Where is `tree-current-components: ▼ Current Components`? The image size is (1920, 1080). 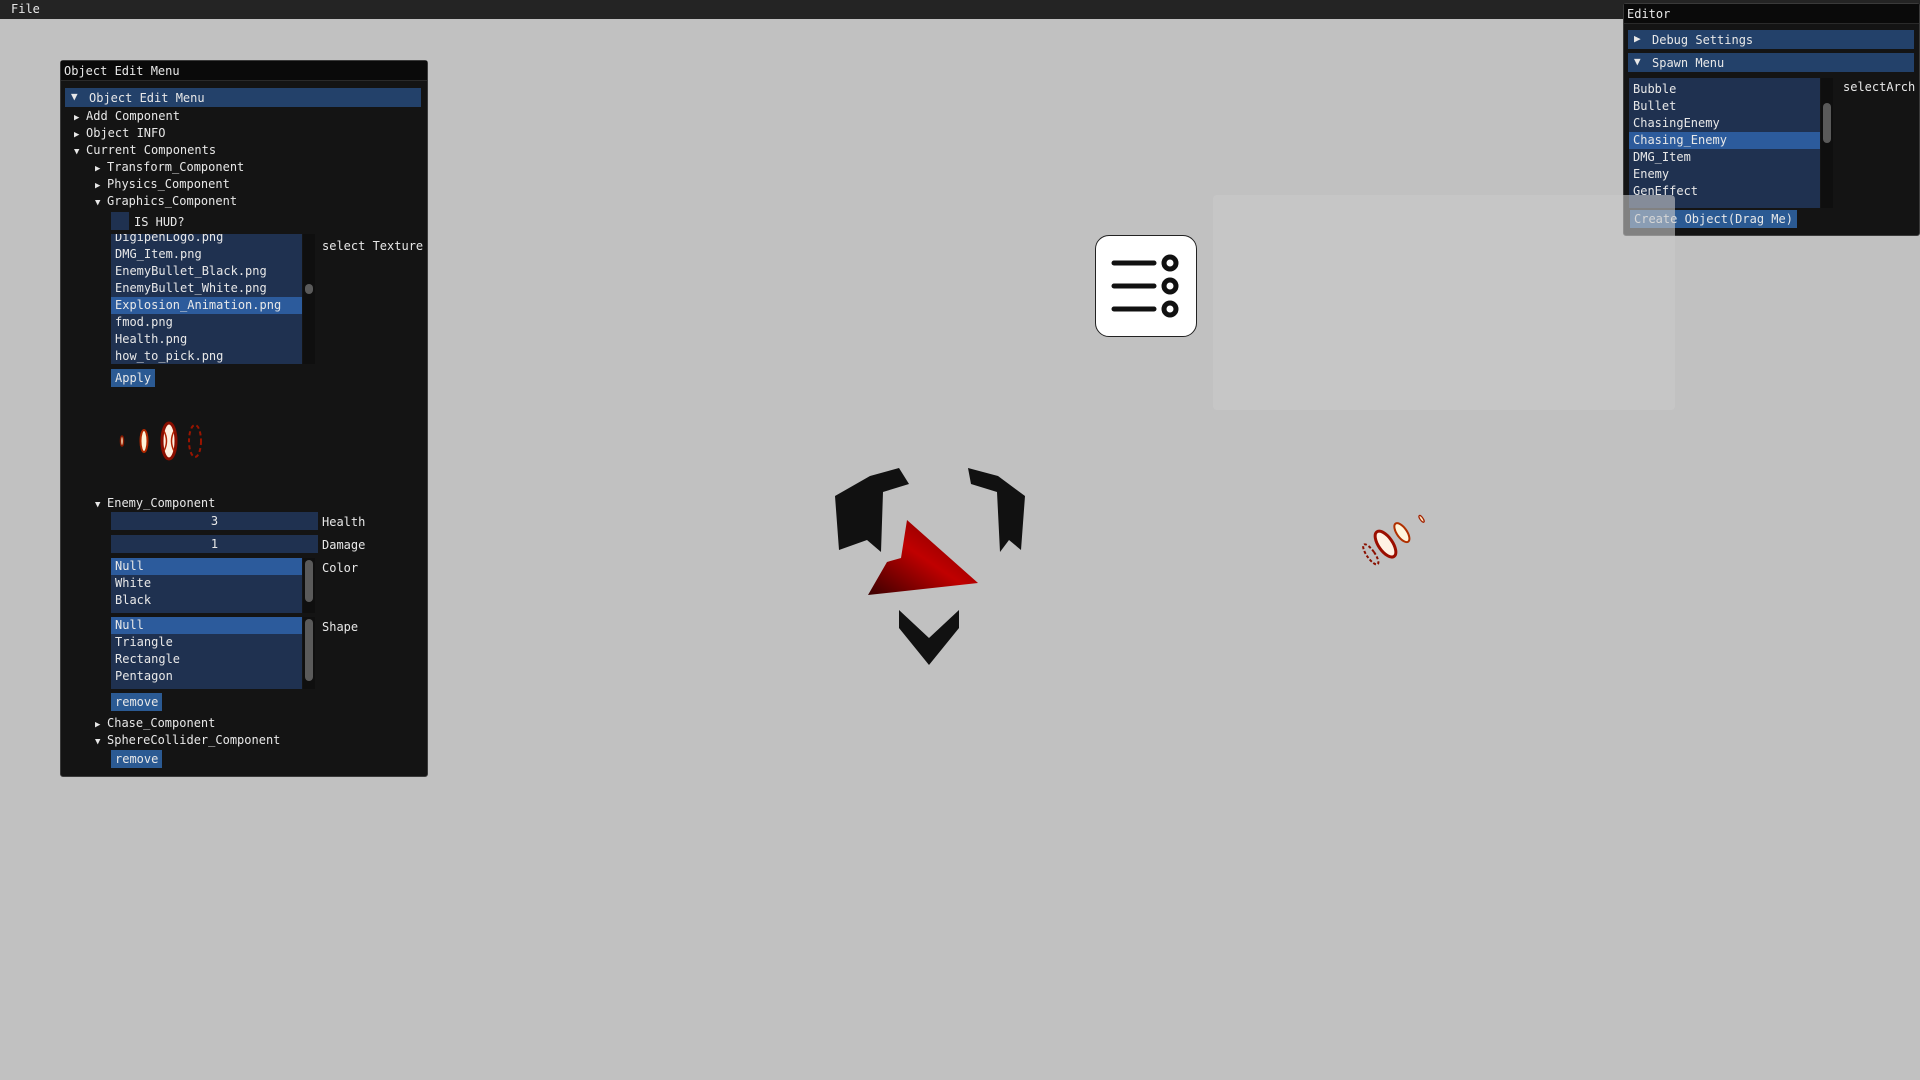 tree-current-components: ▼ Current Components is located at coordinates (145, 150).